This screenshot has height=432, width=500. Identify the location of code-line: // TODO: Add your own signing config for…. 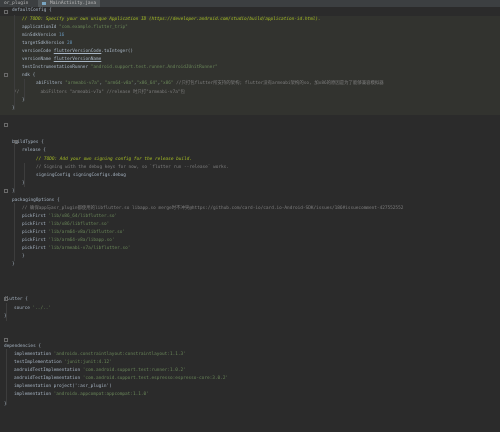
(114, 160).